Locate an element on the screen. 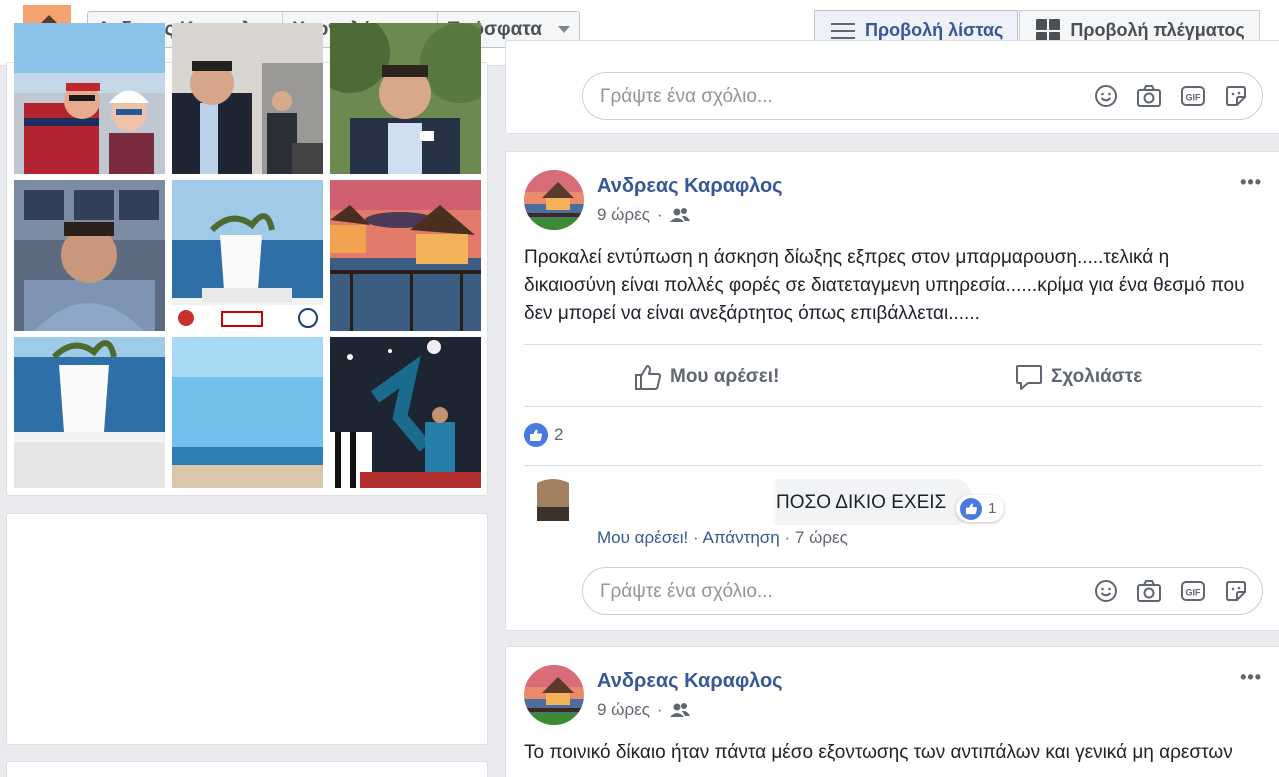 The image size is (1279, 777). comment-like-link: Μου αρέσει! is located at coordinates (642, 537).